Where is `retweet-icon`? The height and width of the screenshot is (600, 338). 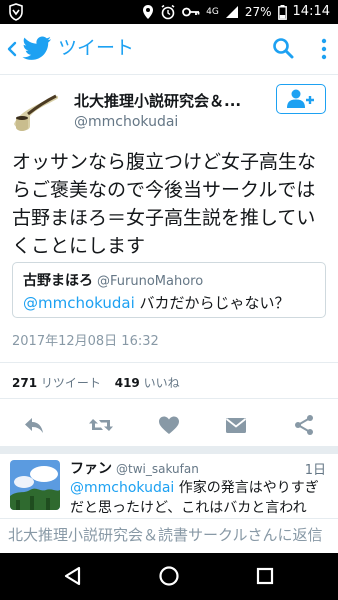 retweet-icon is located at coordinates (100, 425).